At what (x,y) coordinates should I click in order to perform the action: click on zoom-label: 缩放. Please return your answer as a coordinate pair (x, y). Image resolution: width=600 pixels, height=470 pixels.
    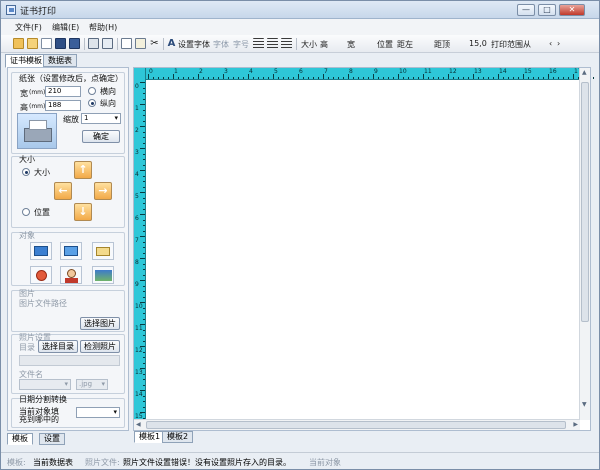
    Looking at the image, I should click on (71, 119).